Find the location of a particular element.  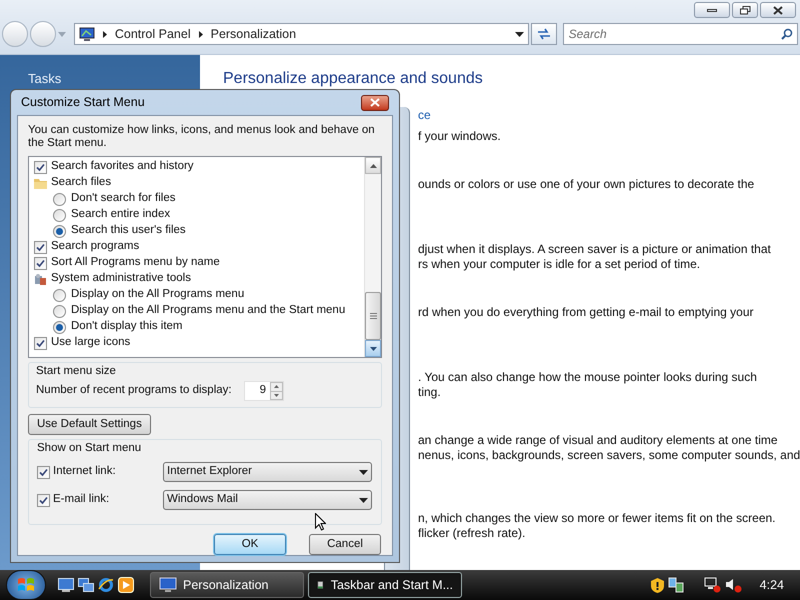

minimize-icon is located at coordinates (712, 10).